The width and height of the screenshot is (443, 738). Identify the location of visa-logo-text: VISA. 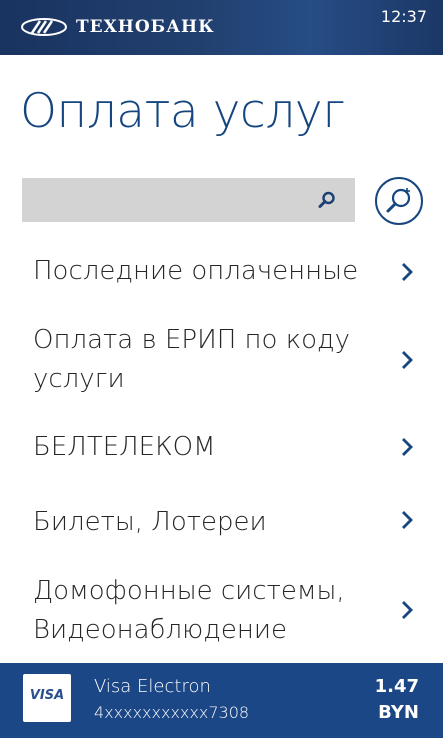
(47, 695).